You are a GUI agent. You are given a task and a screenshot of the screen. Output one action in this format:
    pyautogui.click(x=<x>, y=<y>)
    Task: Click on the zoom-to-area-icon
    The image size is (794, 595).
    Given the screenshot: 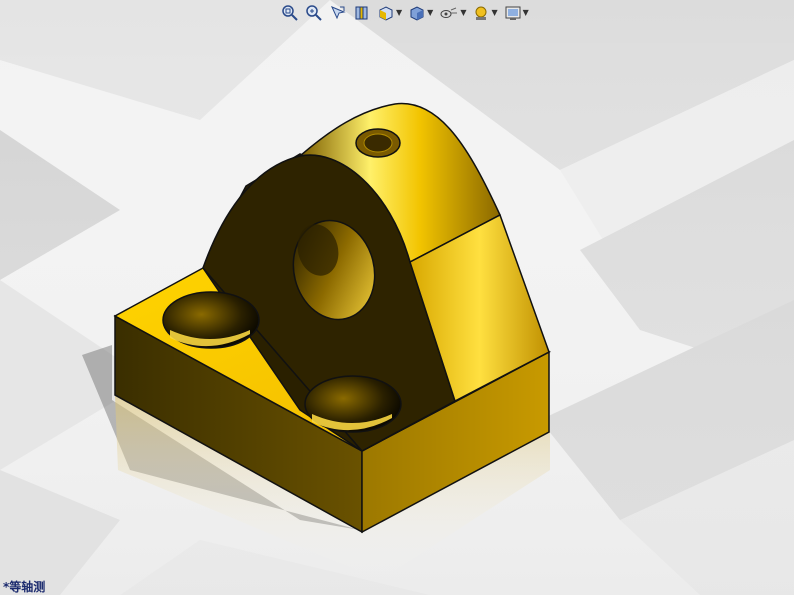 What is the action you would take?
    pyautogui.click(x=314, y=13)
    